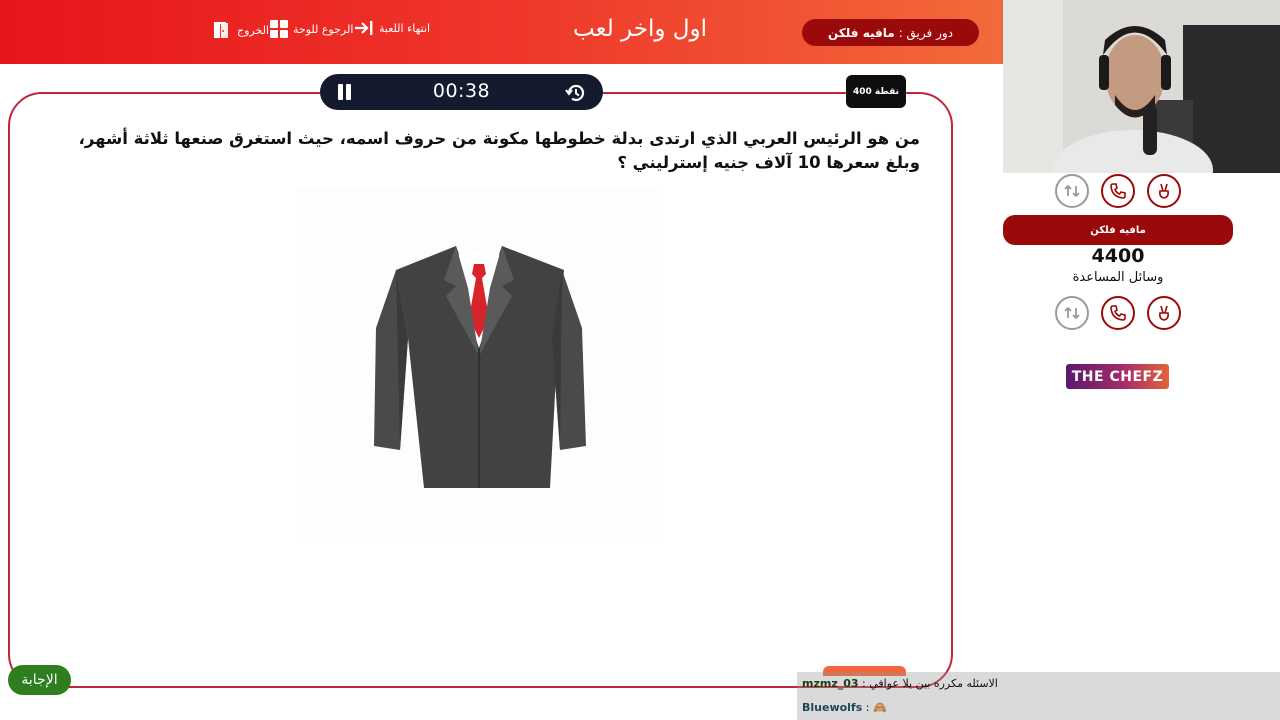 The width and height of the screenshot is (1280, 720). I want to click on game-title: اول واخر لعب, so click(640, 29).